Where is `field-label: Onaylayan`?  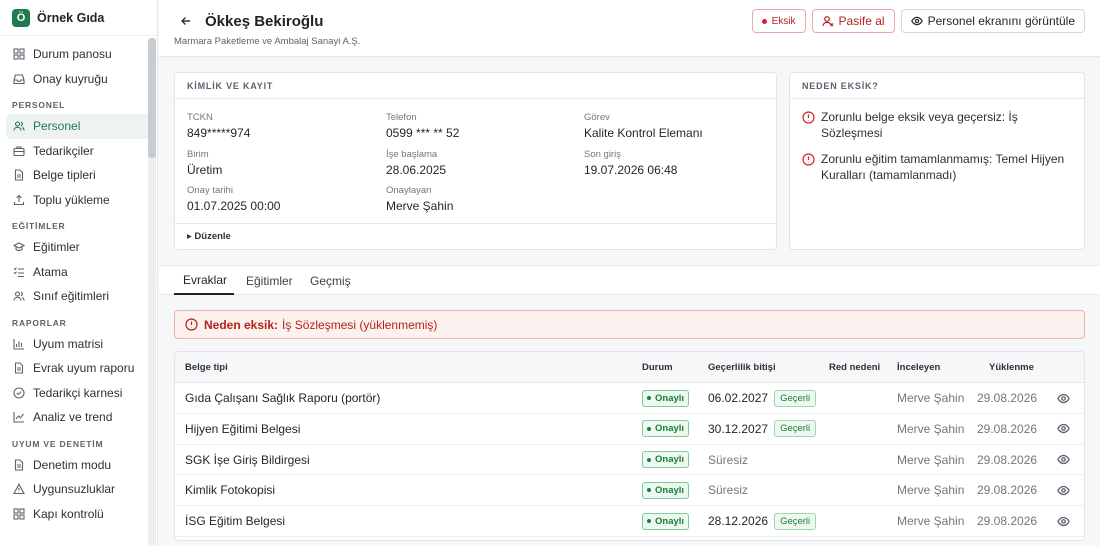
field-label: Onaylayan is located at coordinates (409, 190).